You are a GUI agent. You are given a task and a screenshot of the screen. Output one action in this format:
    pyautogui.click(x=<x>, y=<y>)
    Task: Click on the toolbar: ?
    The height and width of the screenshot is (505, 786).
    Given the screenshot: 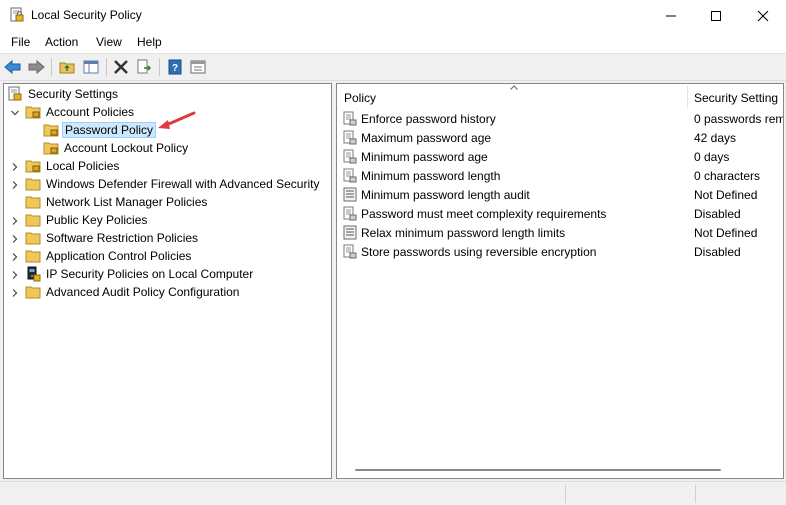 What is the action you would take?
    pyautogui.click(x=393, y=67)
    